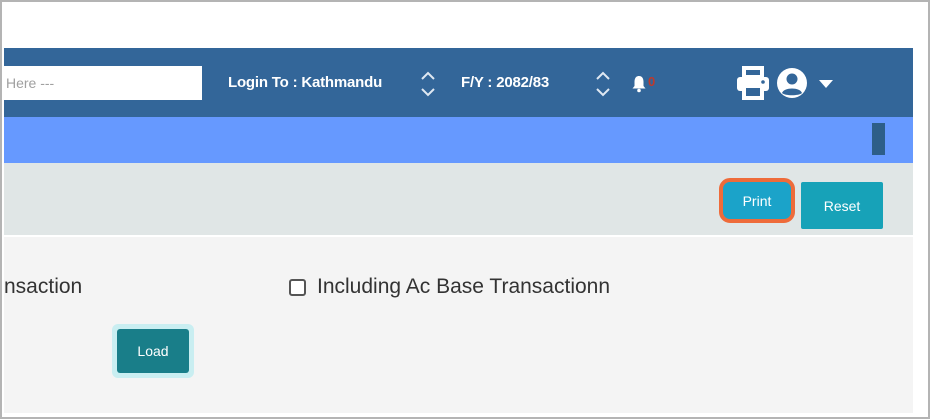  What do you see at coordinates (842, 205) in the screenshot?
I see `reset-button: Reset` at bounding box center [842, 205].